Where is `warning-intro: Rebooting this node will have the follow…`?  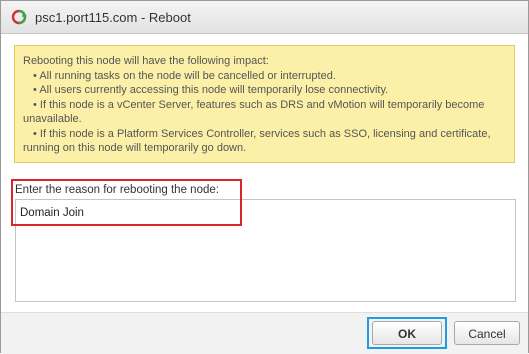 warning-intro: Rebooting this node will have the follow… is located at coordinates (146, 61).